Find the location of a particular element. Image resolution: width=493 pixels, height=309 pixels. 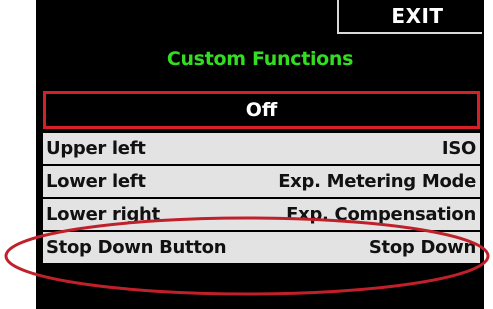

setting-row-upper-left: Upper left ISO is located at coordinates (261, 148).